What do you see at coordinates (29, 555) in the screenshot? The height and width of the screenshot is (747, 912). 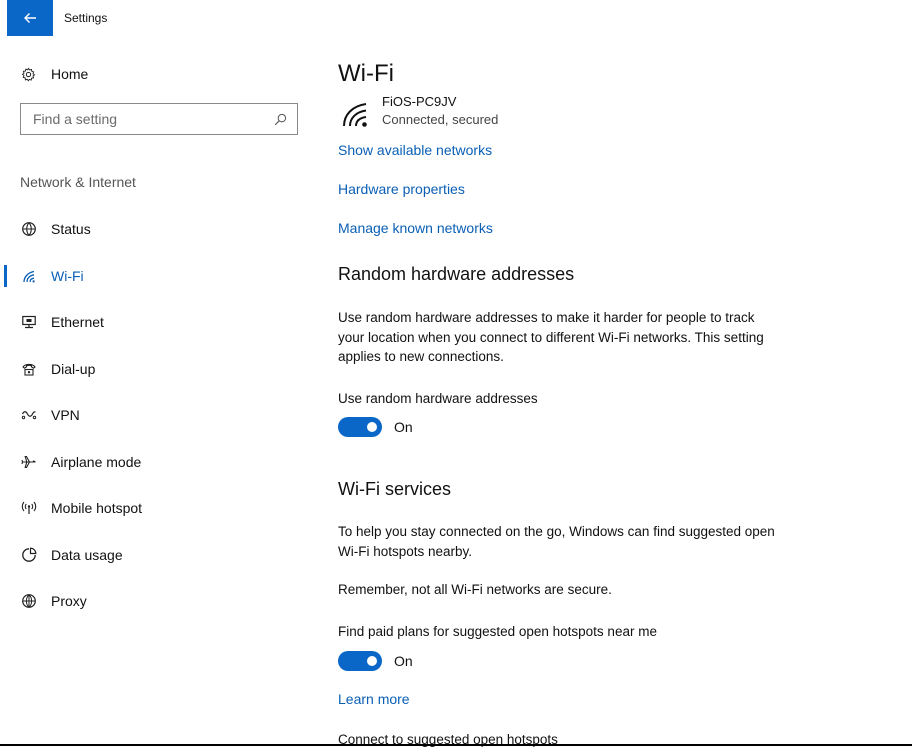 I see `data-usage-icon` at bounding box center [29, 555].